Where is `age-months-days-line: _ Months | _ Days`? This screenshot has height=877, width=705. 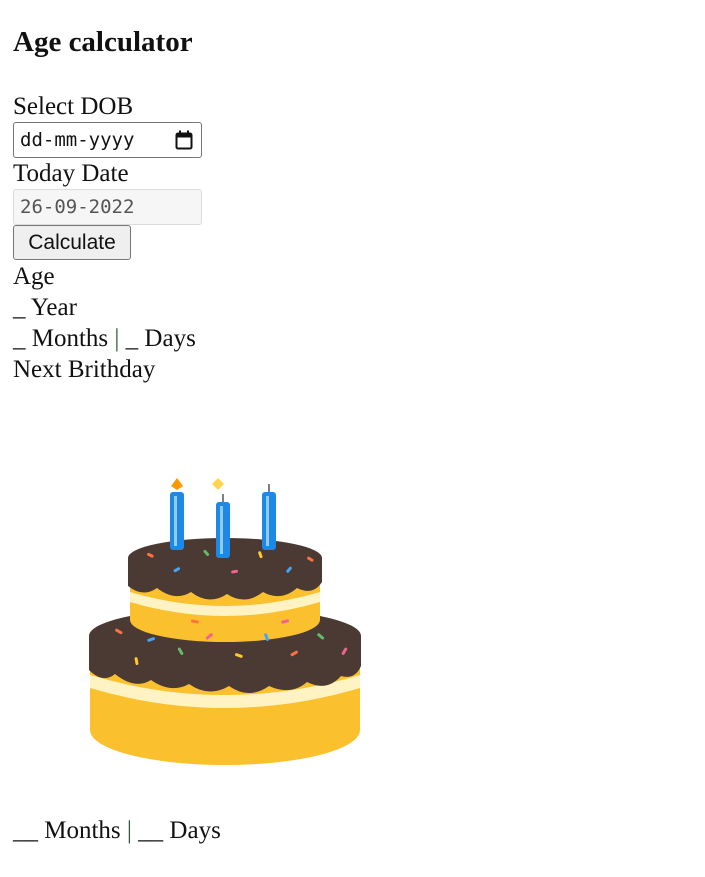
age-months-days-line: _ Months | _ Days is located at coordinates (104, 339).